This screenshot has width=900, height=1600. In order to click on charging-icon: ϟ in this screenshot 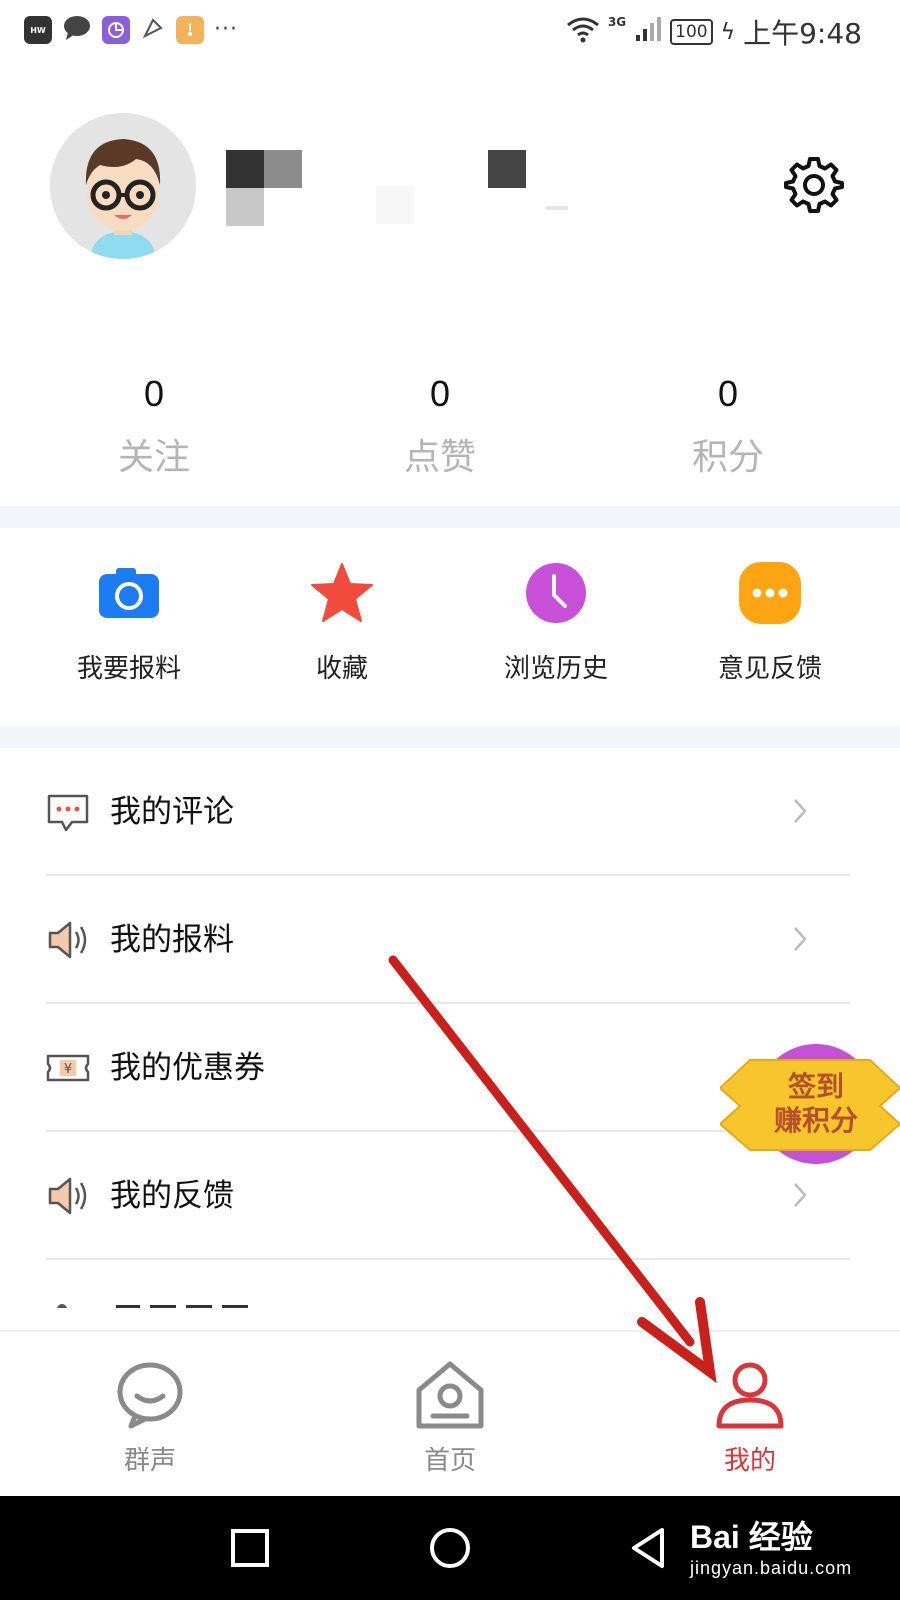, I will do `click(728, 32)`.